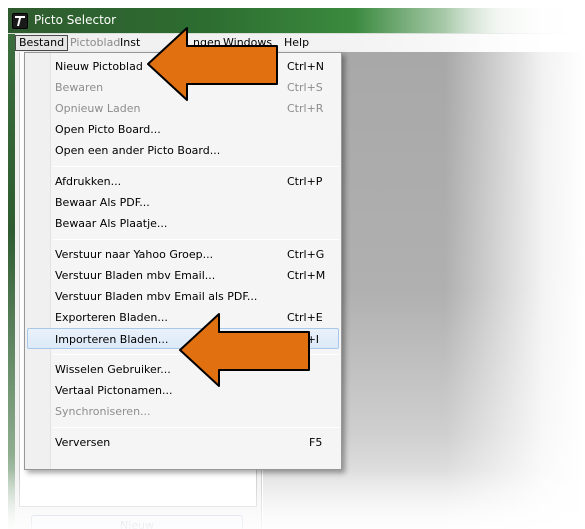  I want to click on menu-item-label: Nieuw Pictoblad, so click(99, 66).